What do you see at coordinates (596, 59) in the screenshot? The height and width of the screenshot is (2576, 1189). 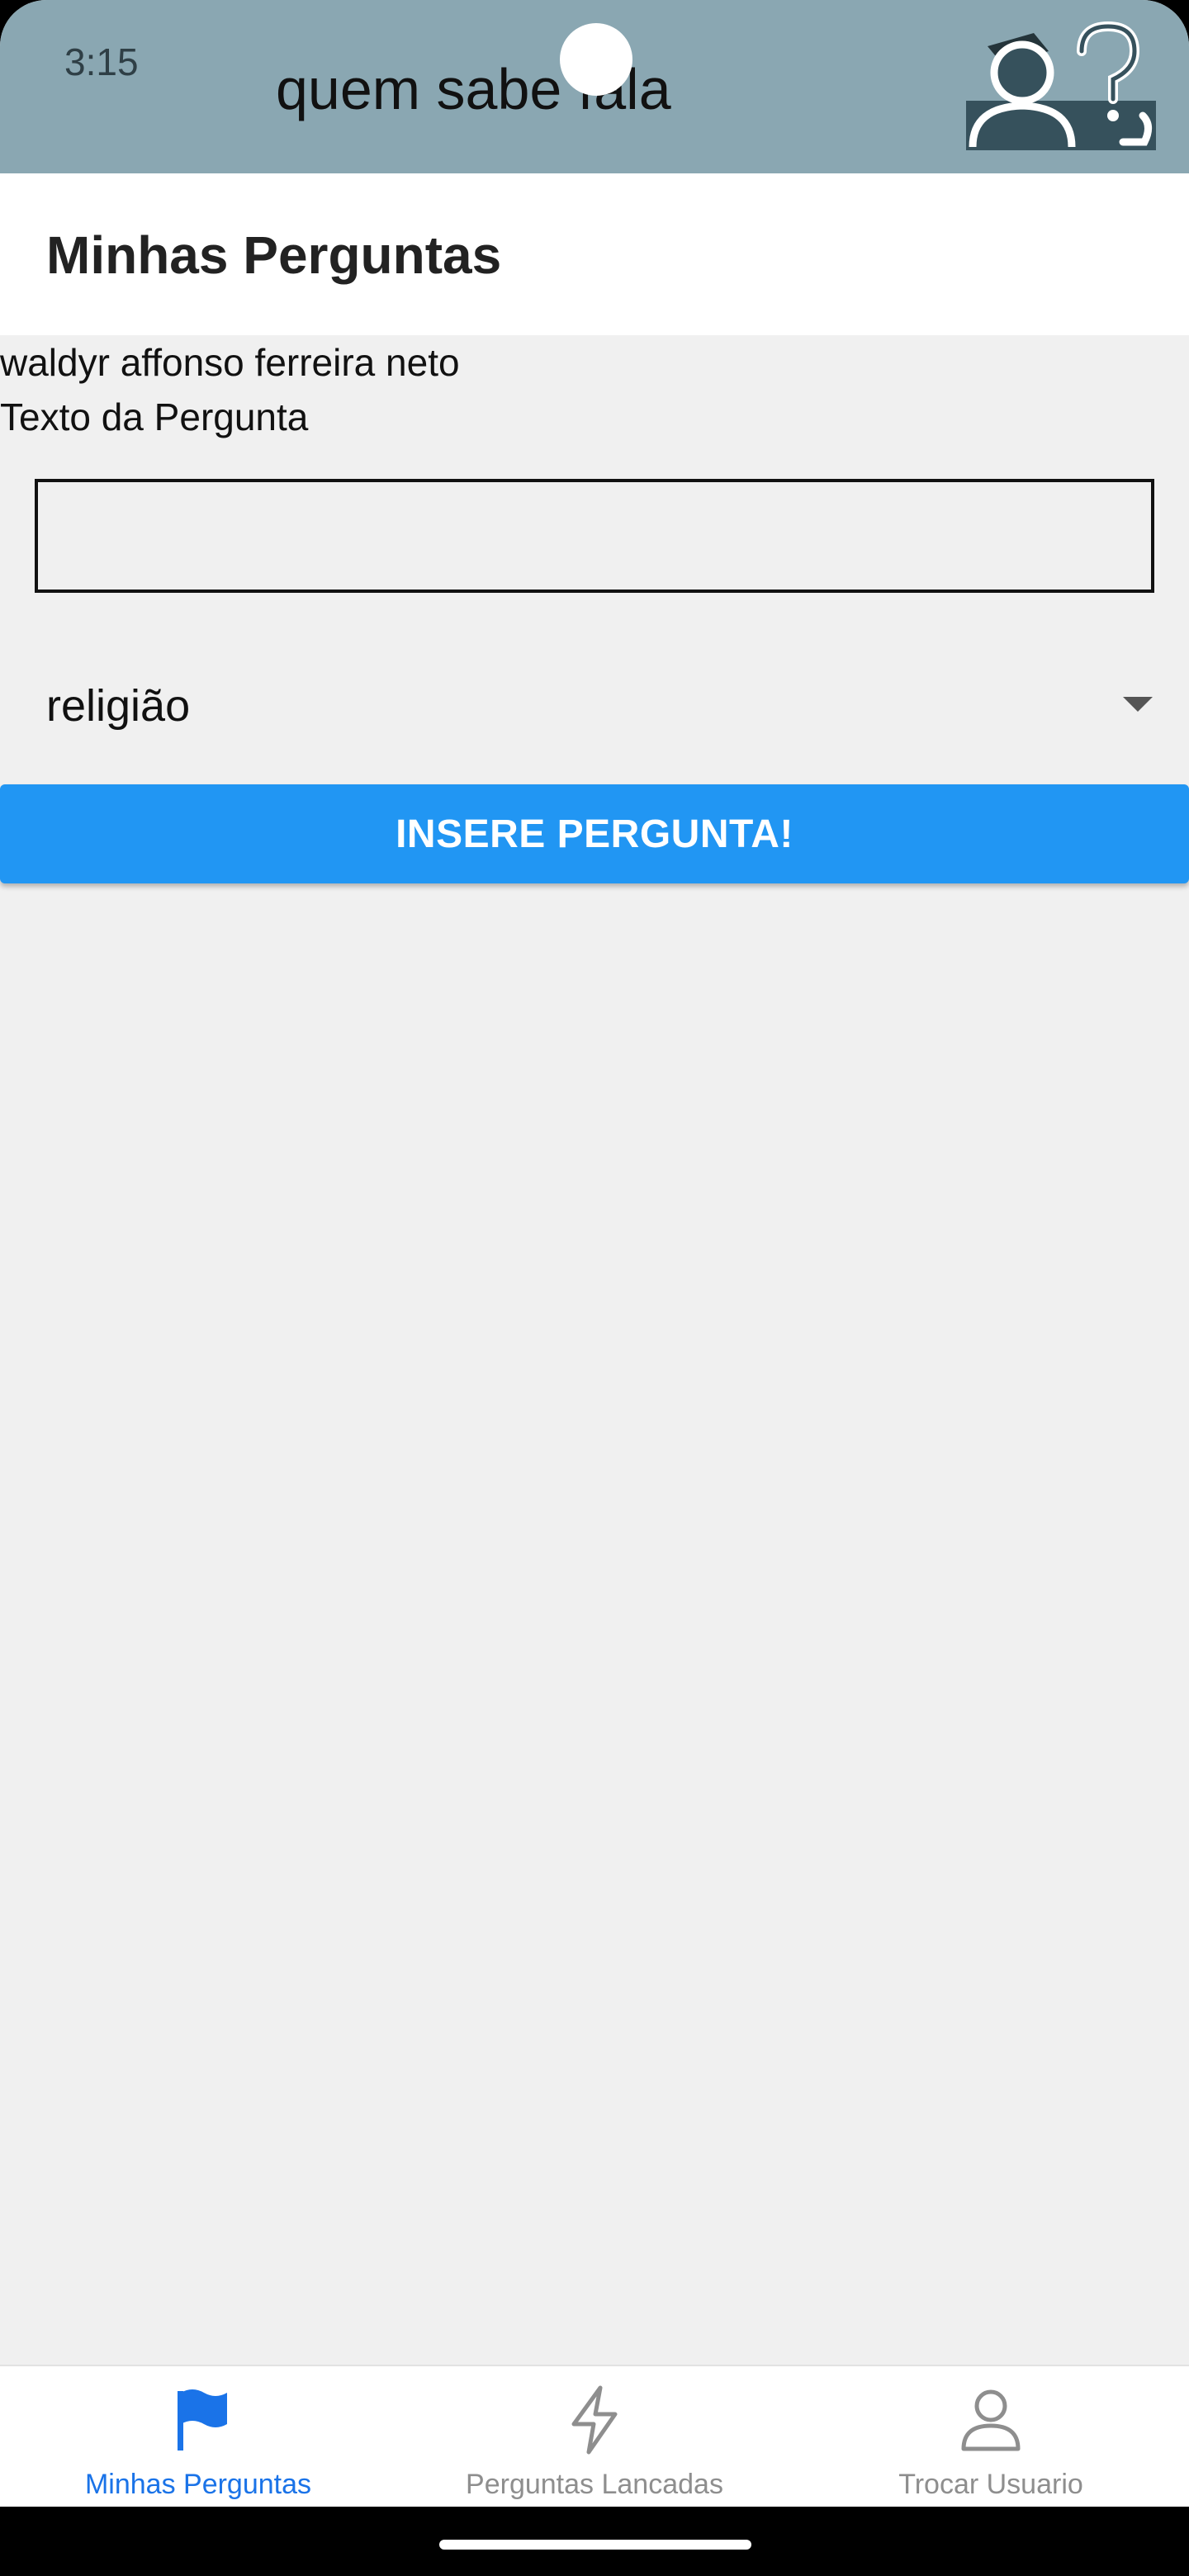 I see `camera-cutout` at bounding box center [596, 59].